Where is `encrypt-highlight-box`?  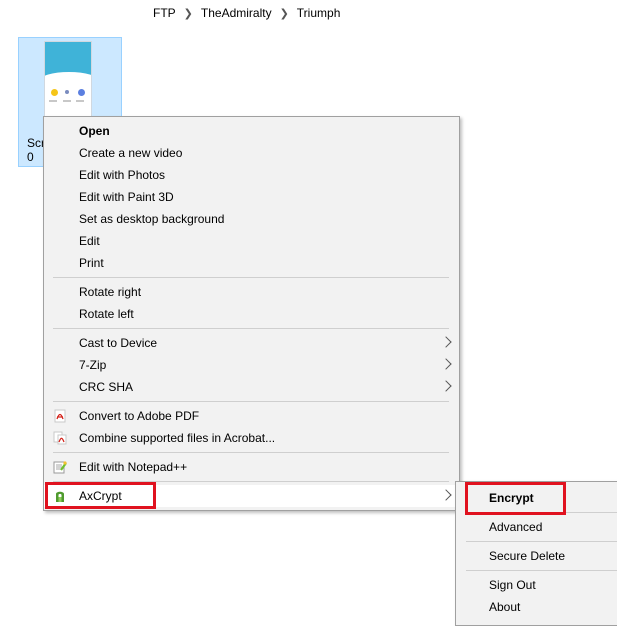
encrypt-highlight-box is located at coordinates (515, 498).